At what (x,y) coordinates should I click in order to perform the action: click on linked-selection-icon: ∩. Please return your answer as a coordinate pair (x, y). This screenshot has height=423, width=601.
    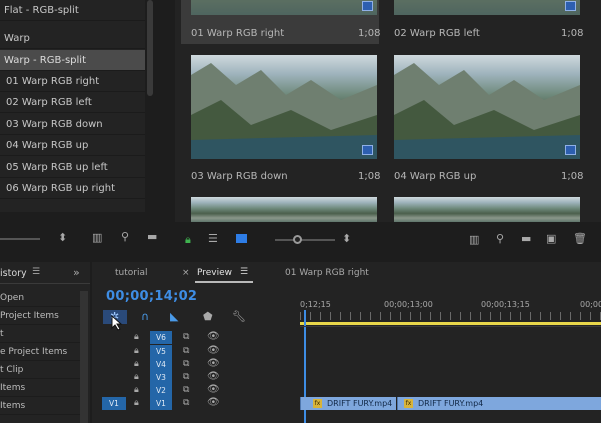
    Looking at the image, I should click on (145, 317).